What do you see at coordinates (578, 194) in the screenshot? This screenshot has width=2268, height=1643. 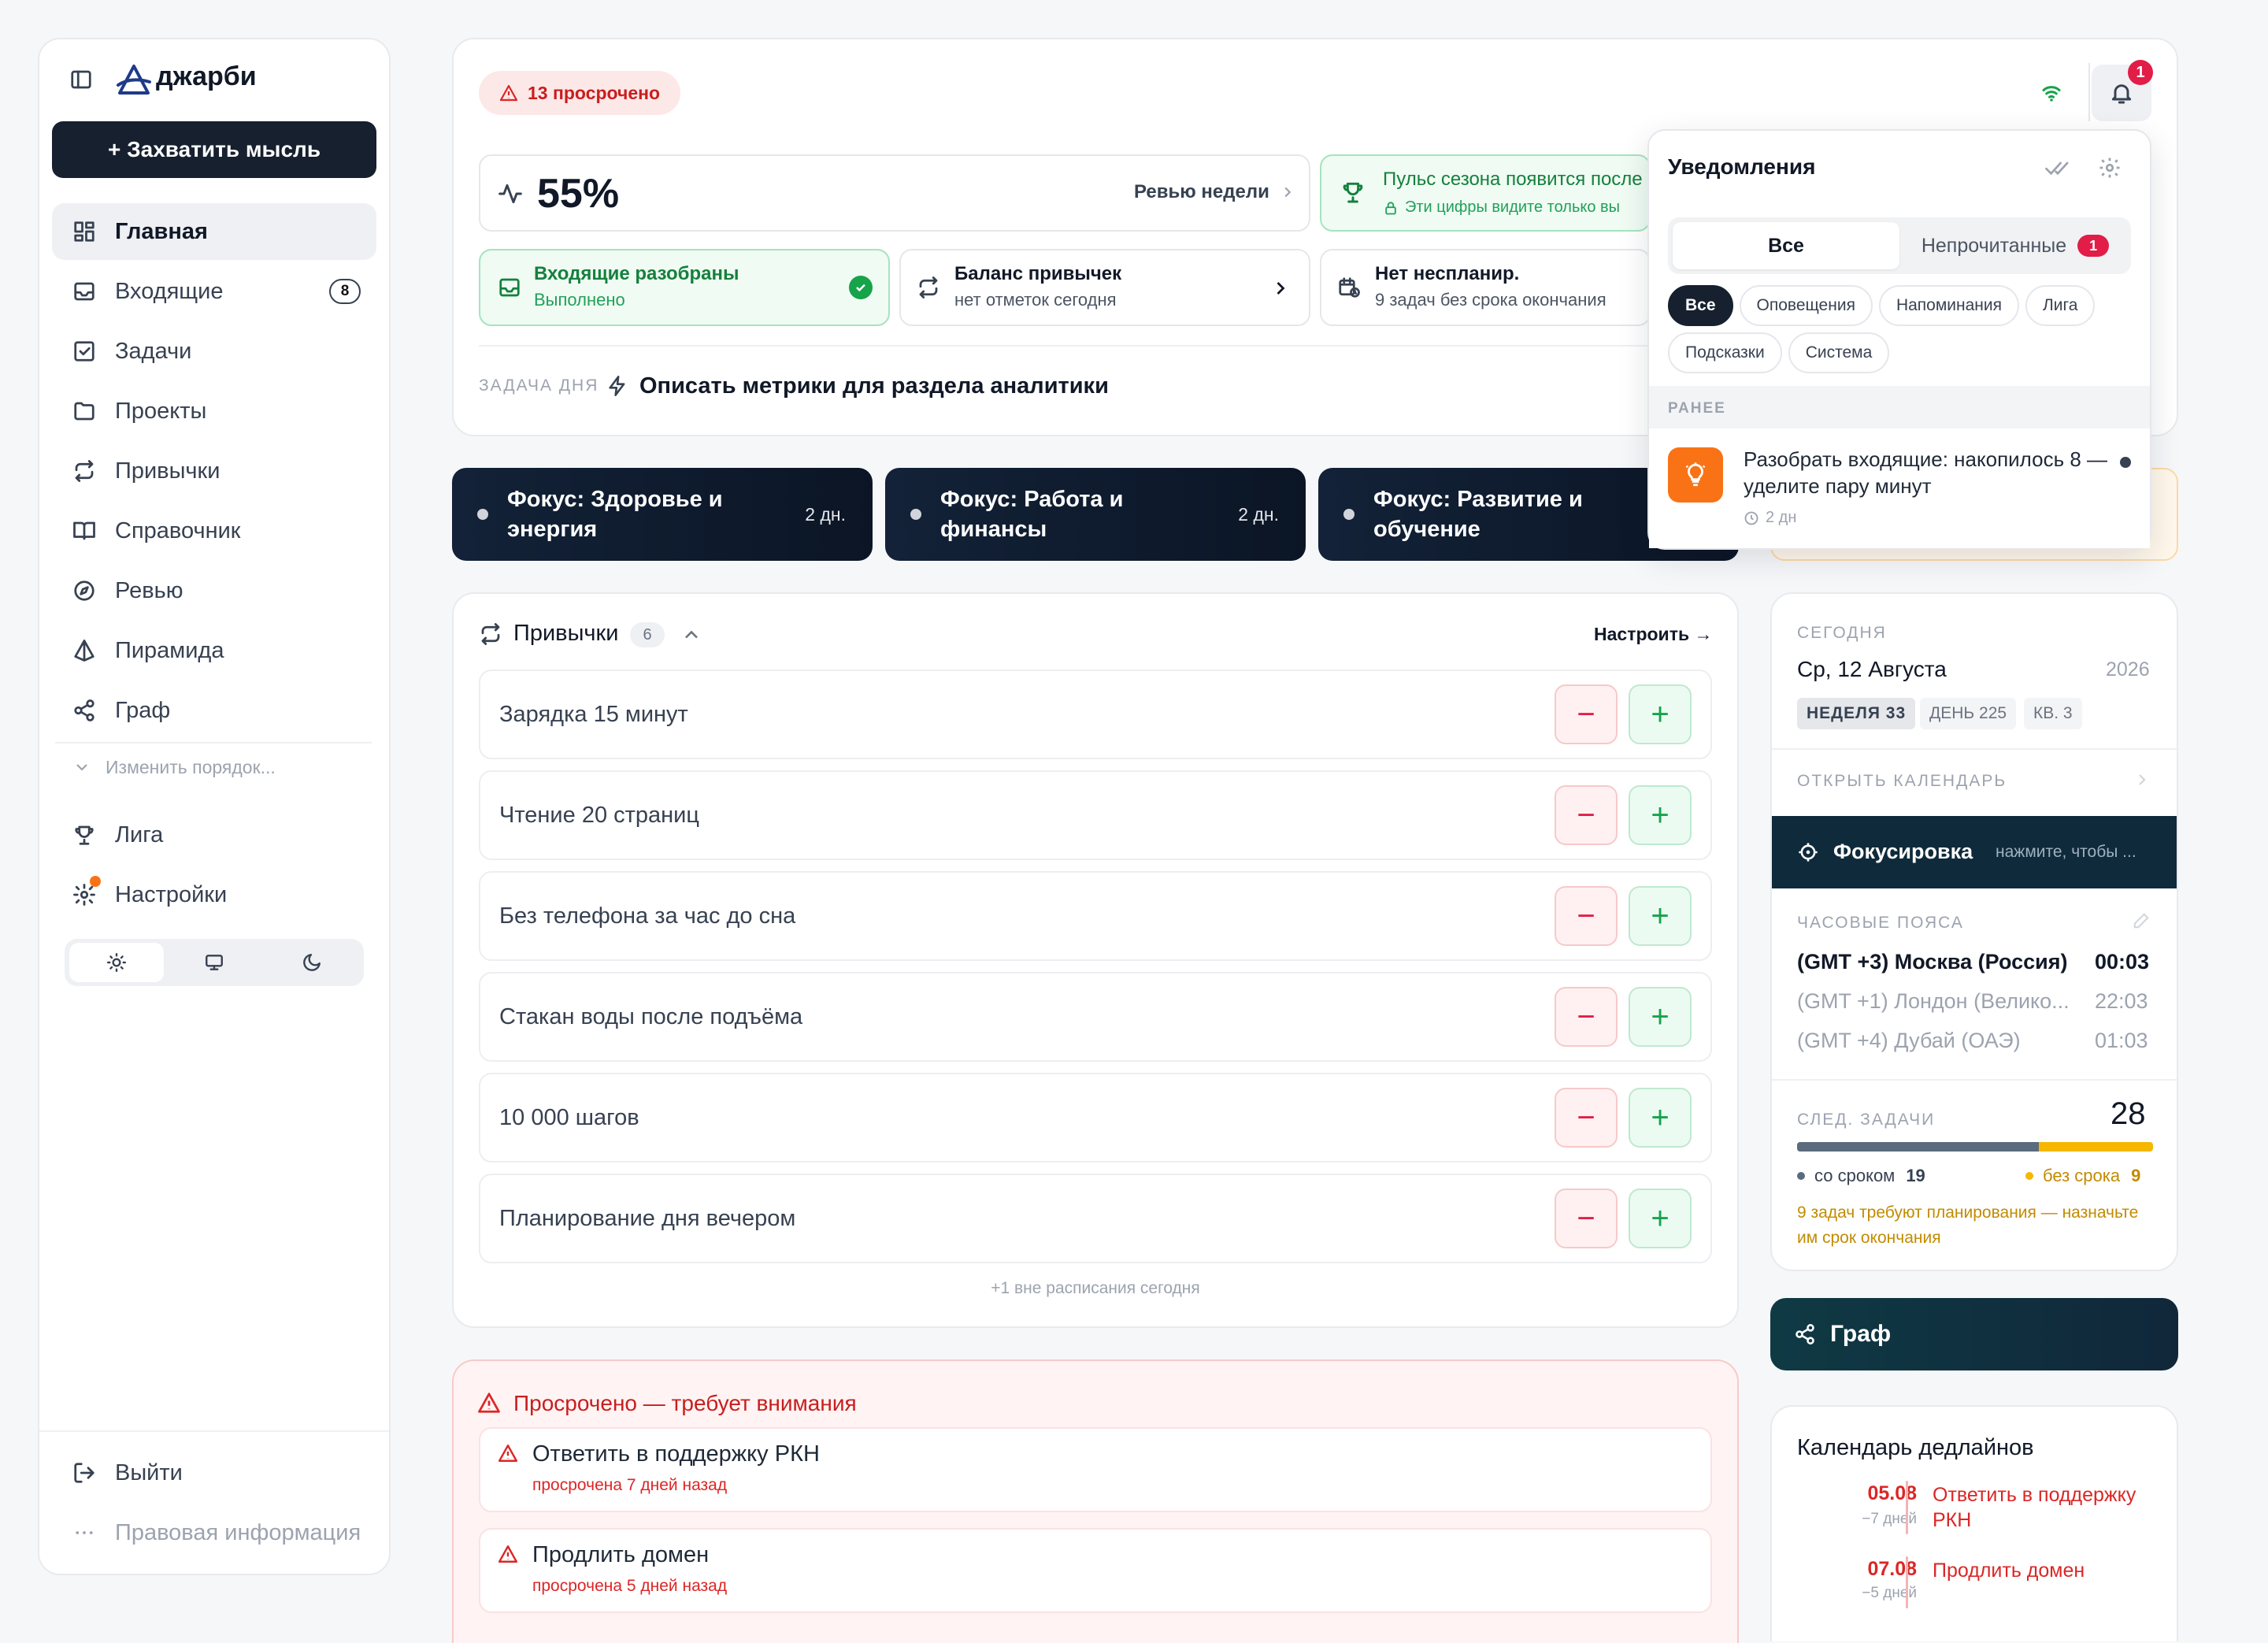 I see `pulse-value: 55%` at bounding box center [578, 194].